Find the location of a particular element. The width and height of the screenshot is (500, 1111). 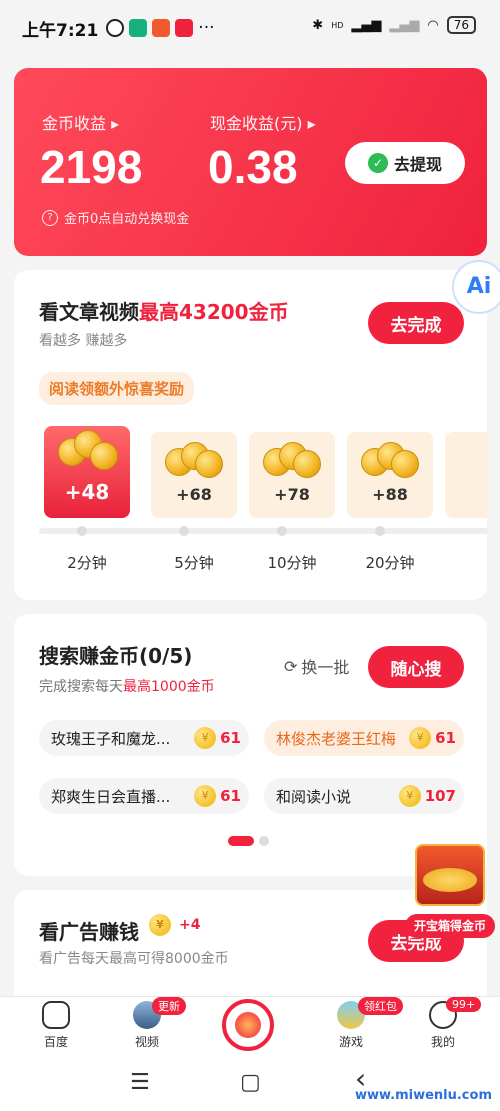

wifi-icon: ◠ is located at coordinates (433, 25).